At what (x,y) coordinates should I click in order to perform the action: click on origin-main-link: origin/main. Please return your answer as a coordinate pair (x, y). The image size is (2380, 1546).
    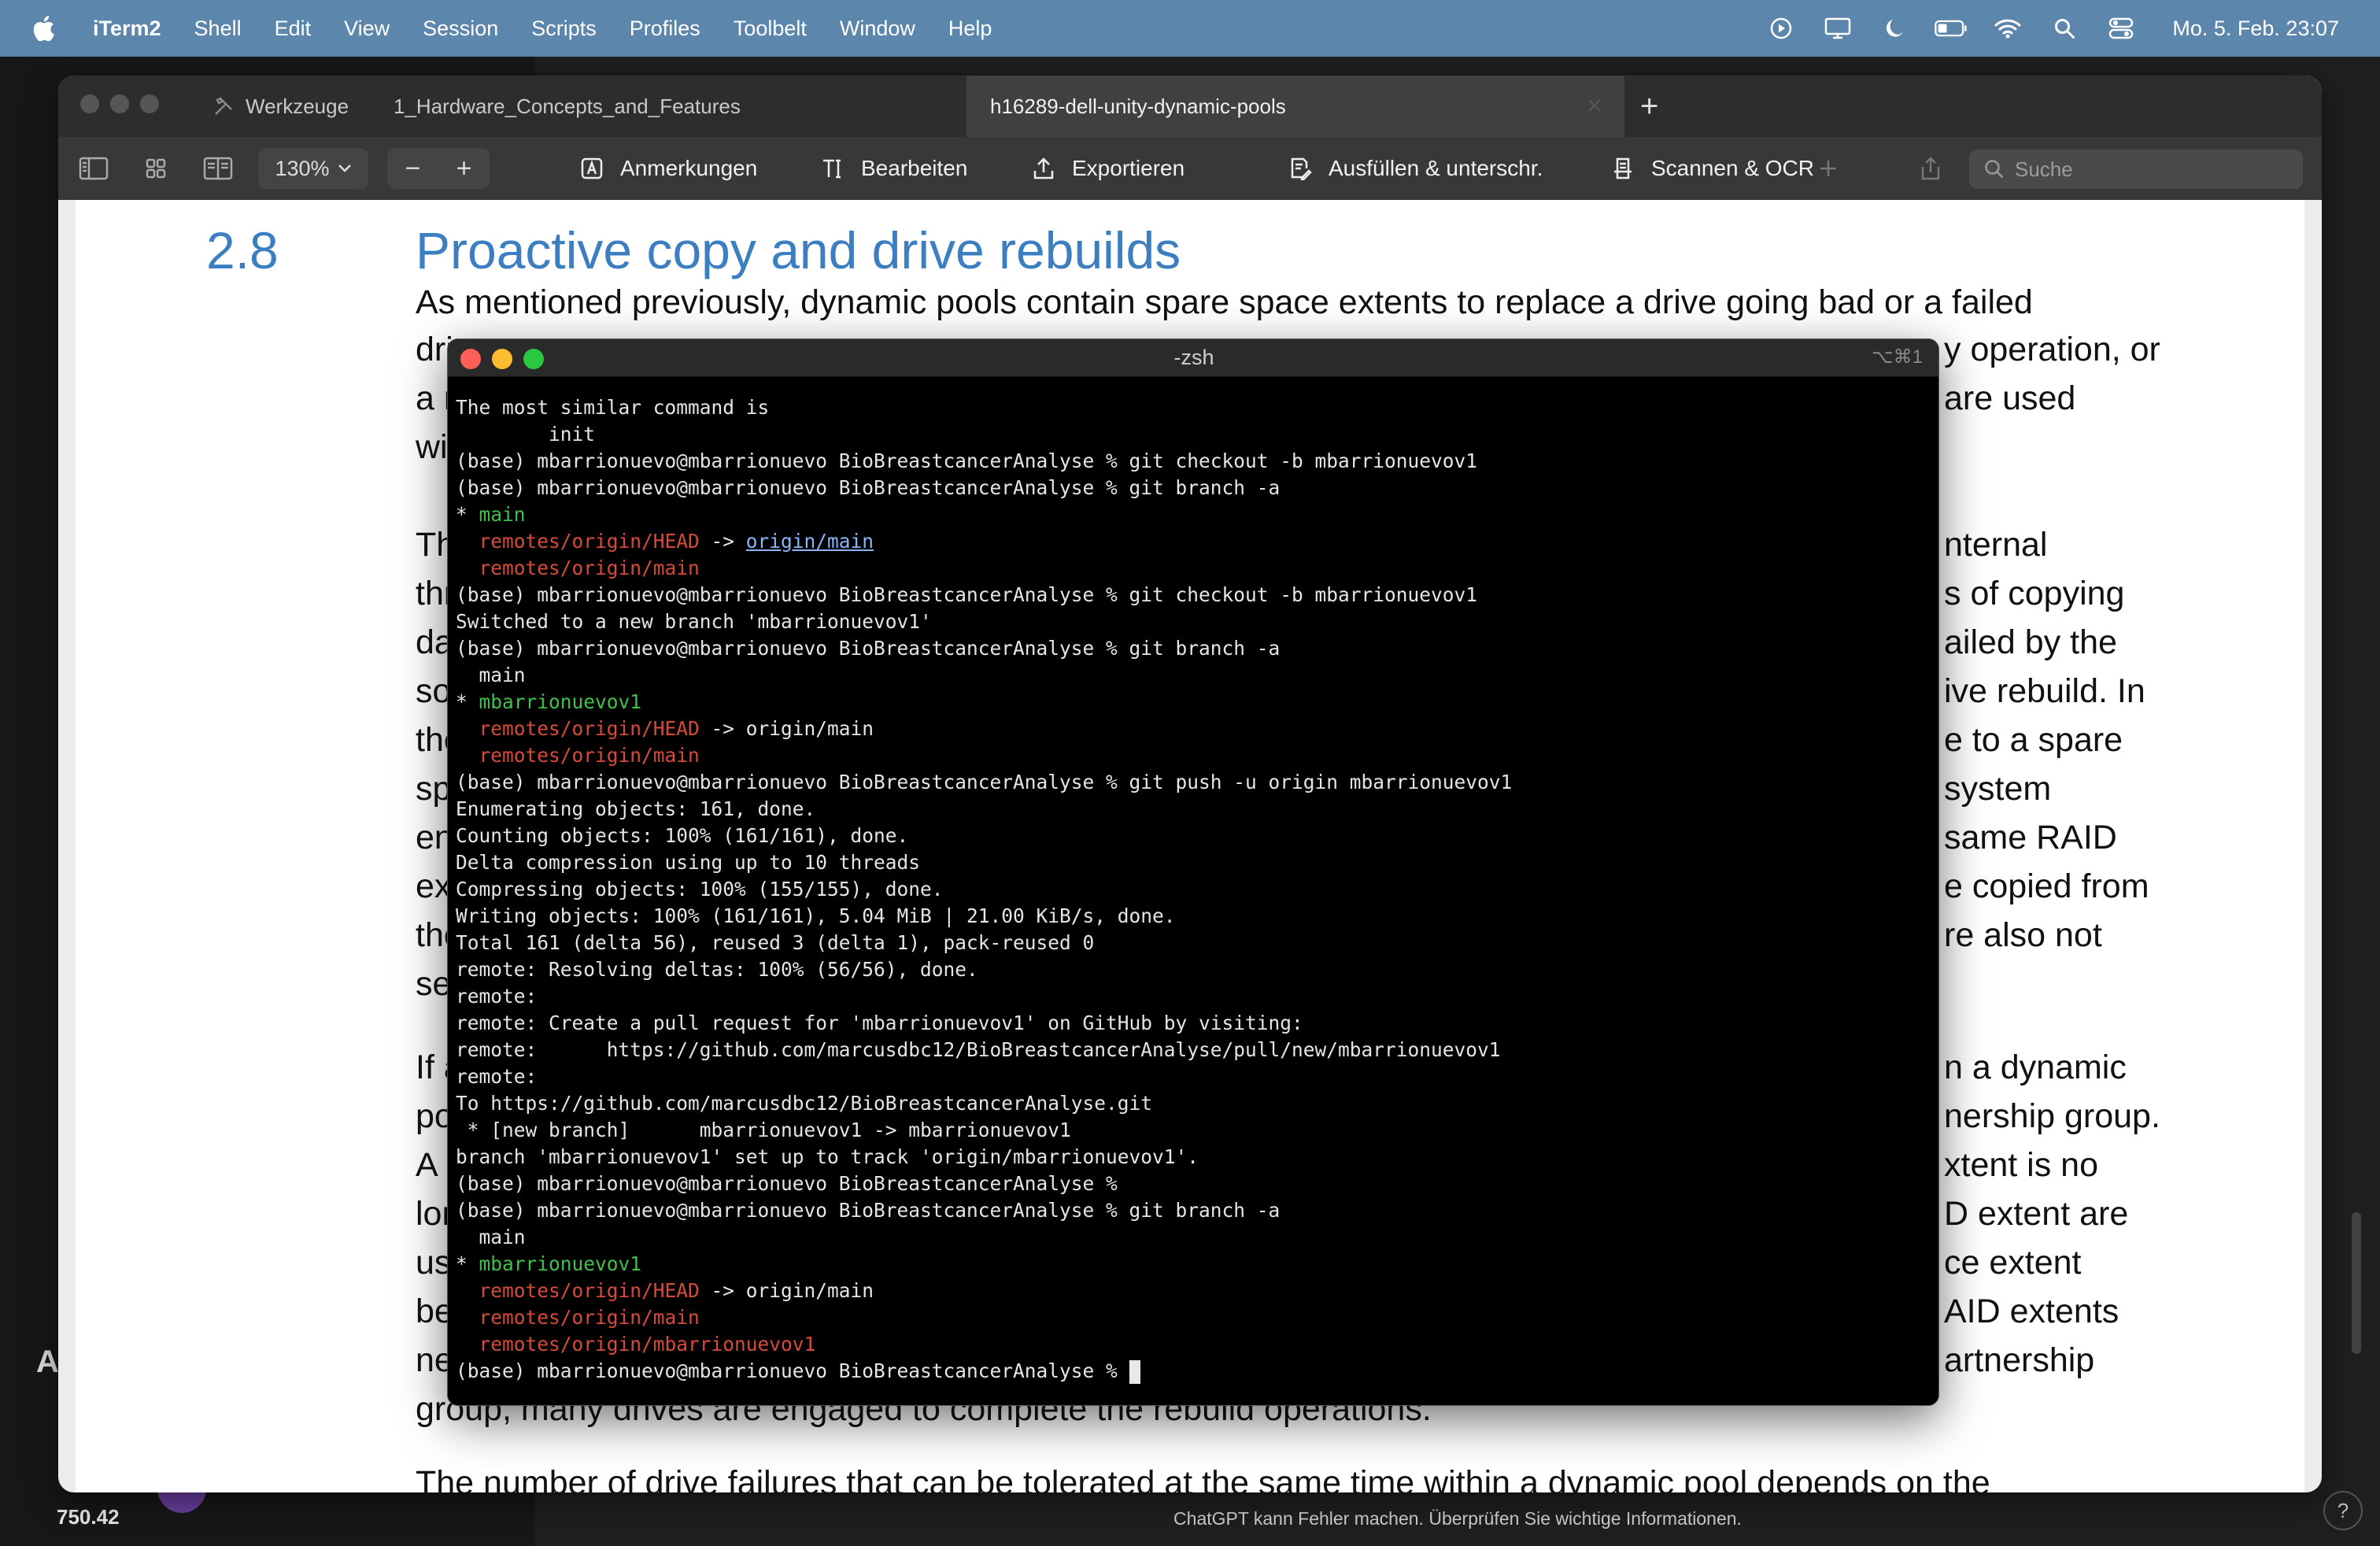
    Looking at the image, I should click on (810, 542).